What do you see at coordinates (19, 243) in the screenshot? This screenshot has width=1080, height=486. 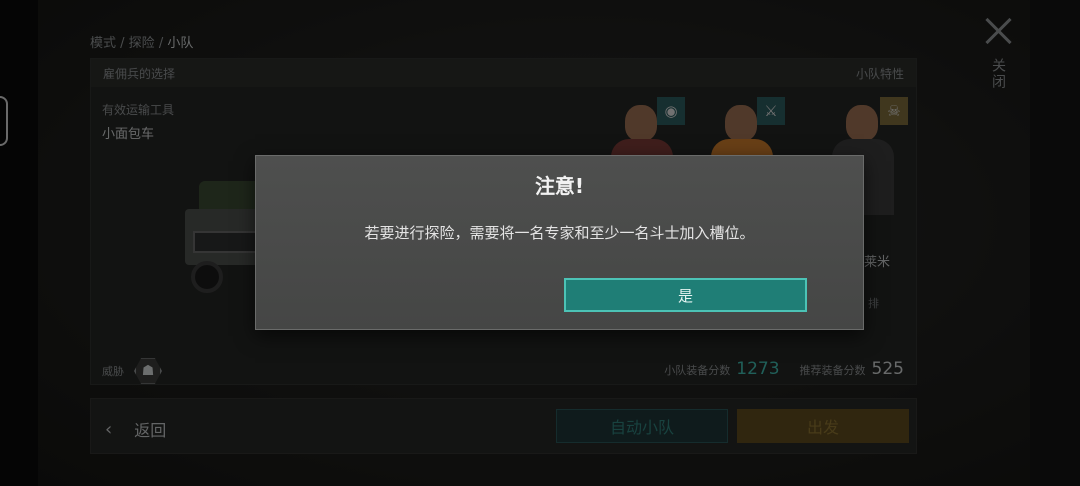 I see `left-screen-edge` at bounding box center [19, 243].